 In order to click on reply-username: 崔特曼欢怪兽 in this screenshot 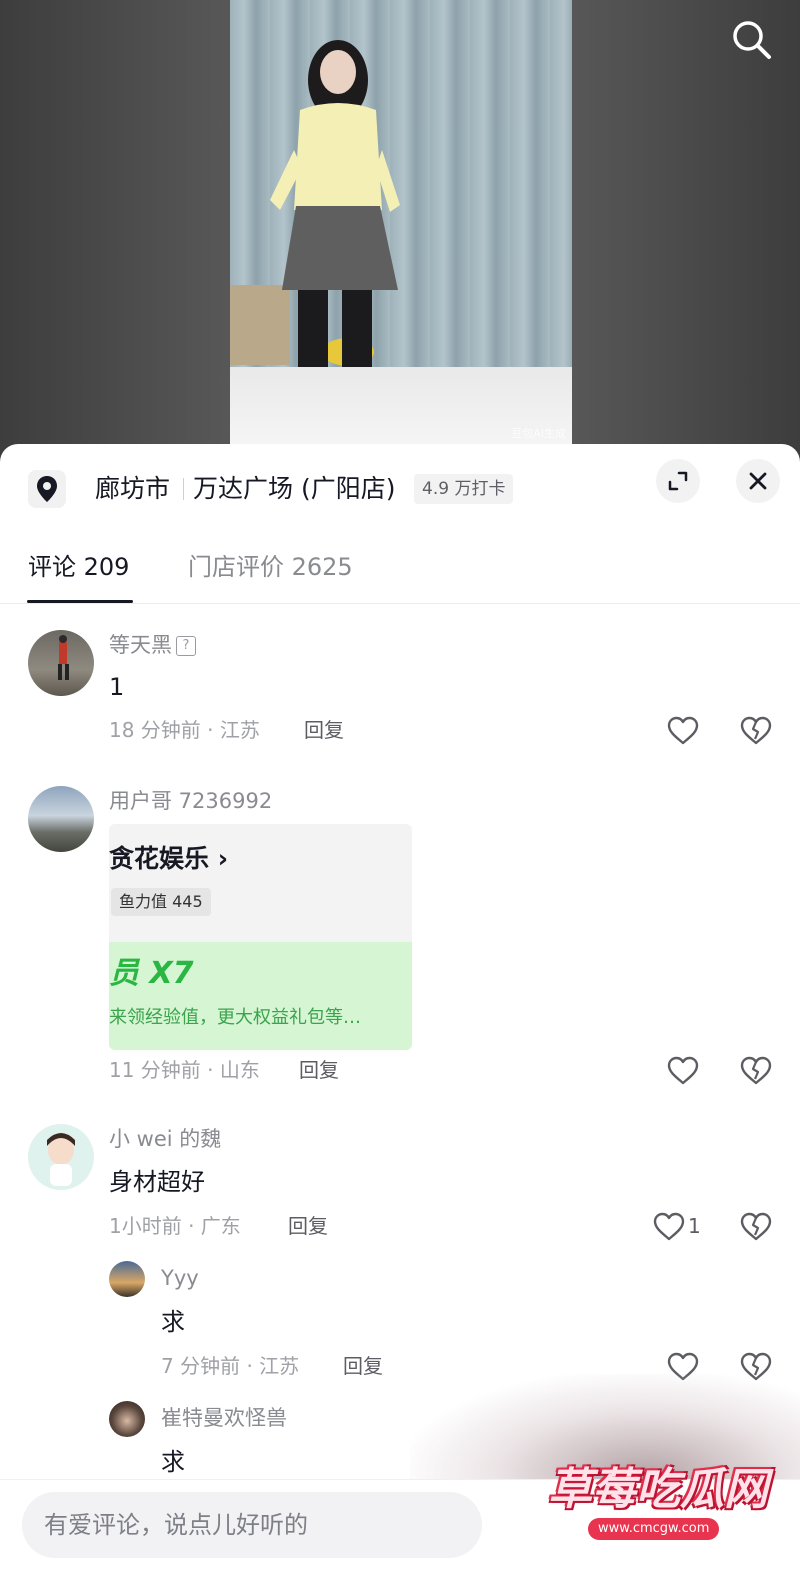, I will do `click(224, 1418)`.